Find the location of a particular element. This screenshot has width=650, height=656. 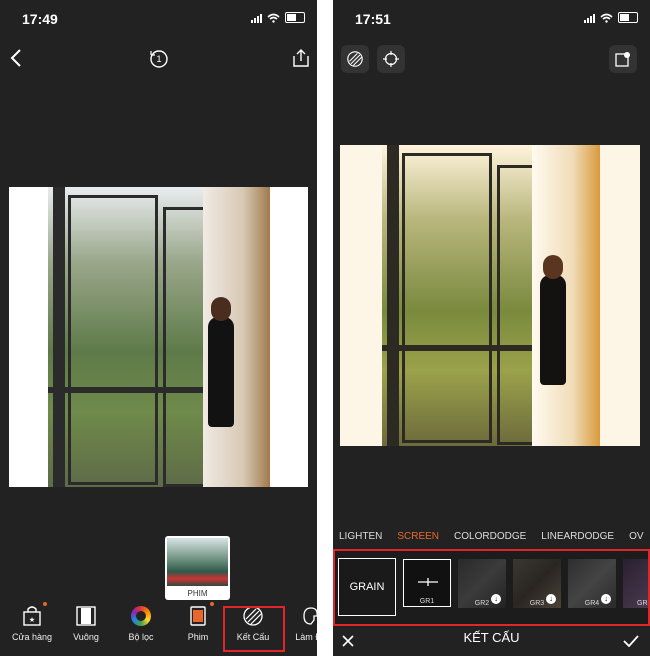

film-preview-label: PHIM is located at coordinates (197, 593).